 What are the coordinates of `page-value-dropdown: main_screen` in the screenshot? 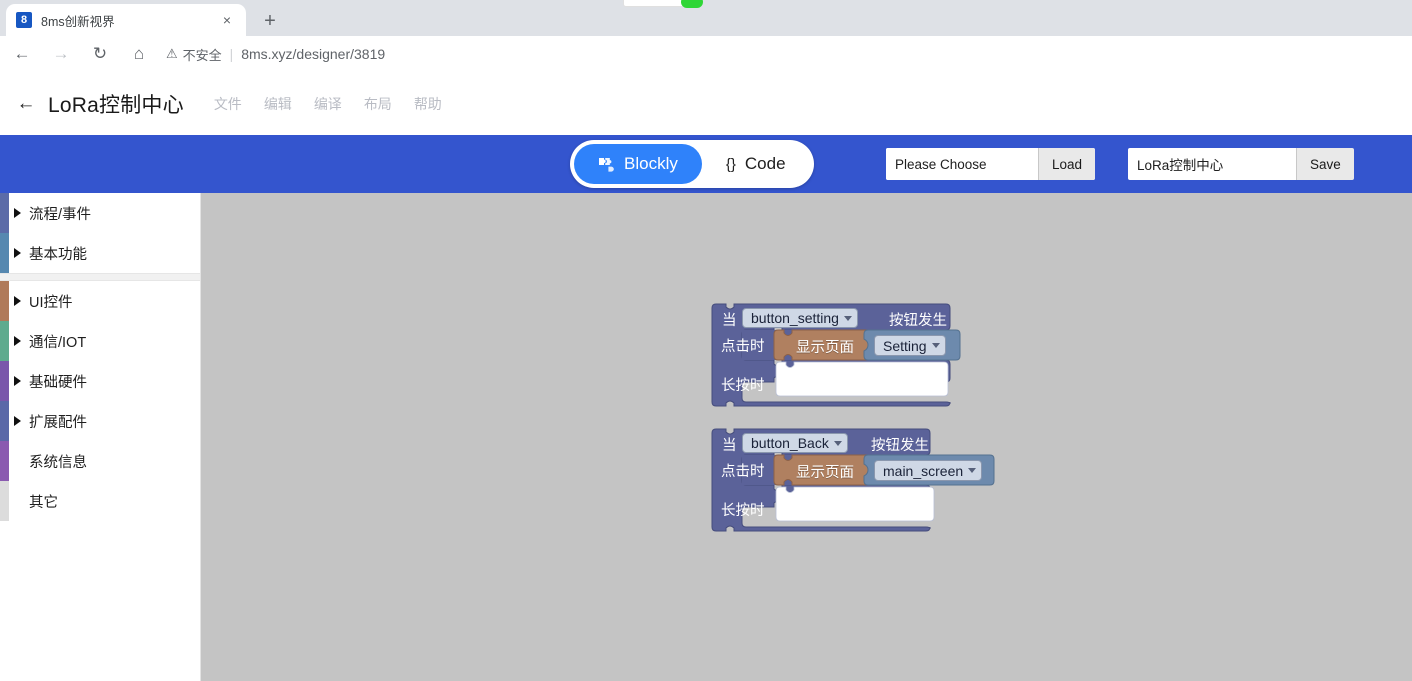 It's located at (928, 470).